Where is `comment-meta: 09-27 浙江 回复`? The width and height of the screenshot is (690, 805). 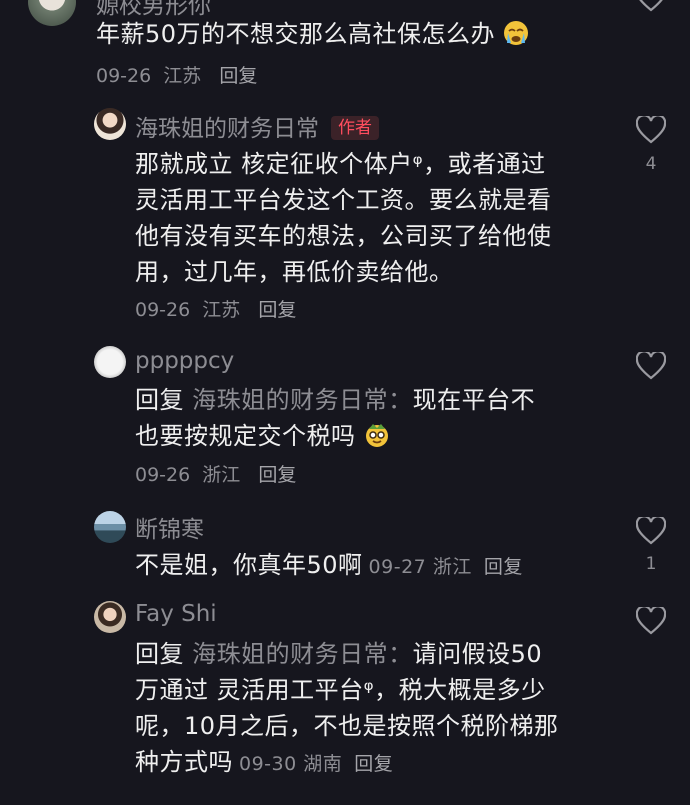
comment-meta: 09-27 浙江 回复 is located at coordinates (446, 567).